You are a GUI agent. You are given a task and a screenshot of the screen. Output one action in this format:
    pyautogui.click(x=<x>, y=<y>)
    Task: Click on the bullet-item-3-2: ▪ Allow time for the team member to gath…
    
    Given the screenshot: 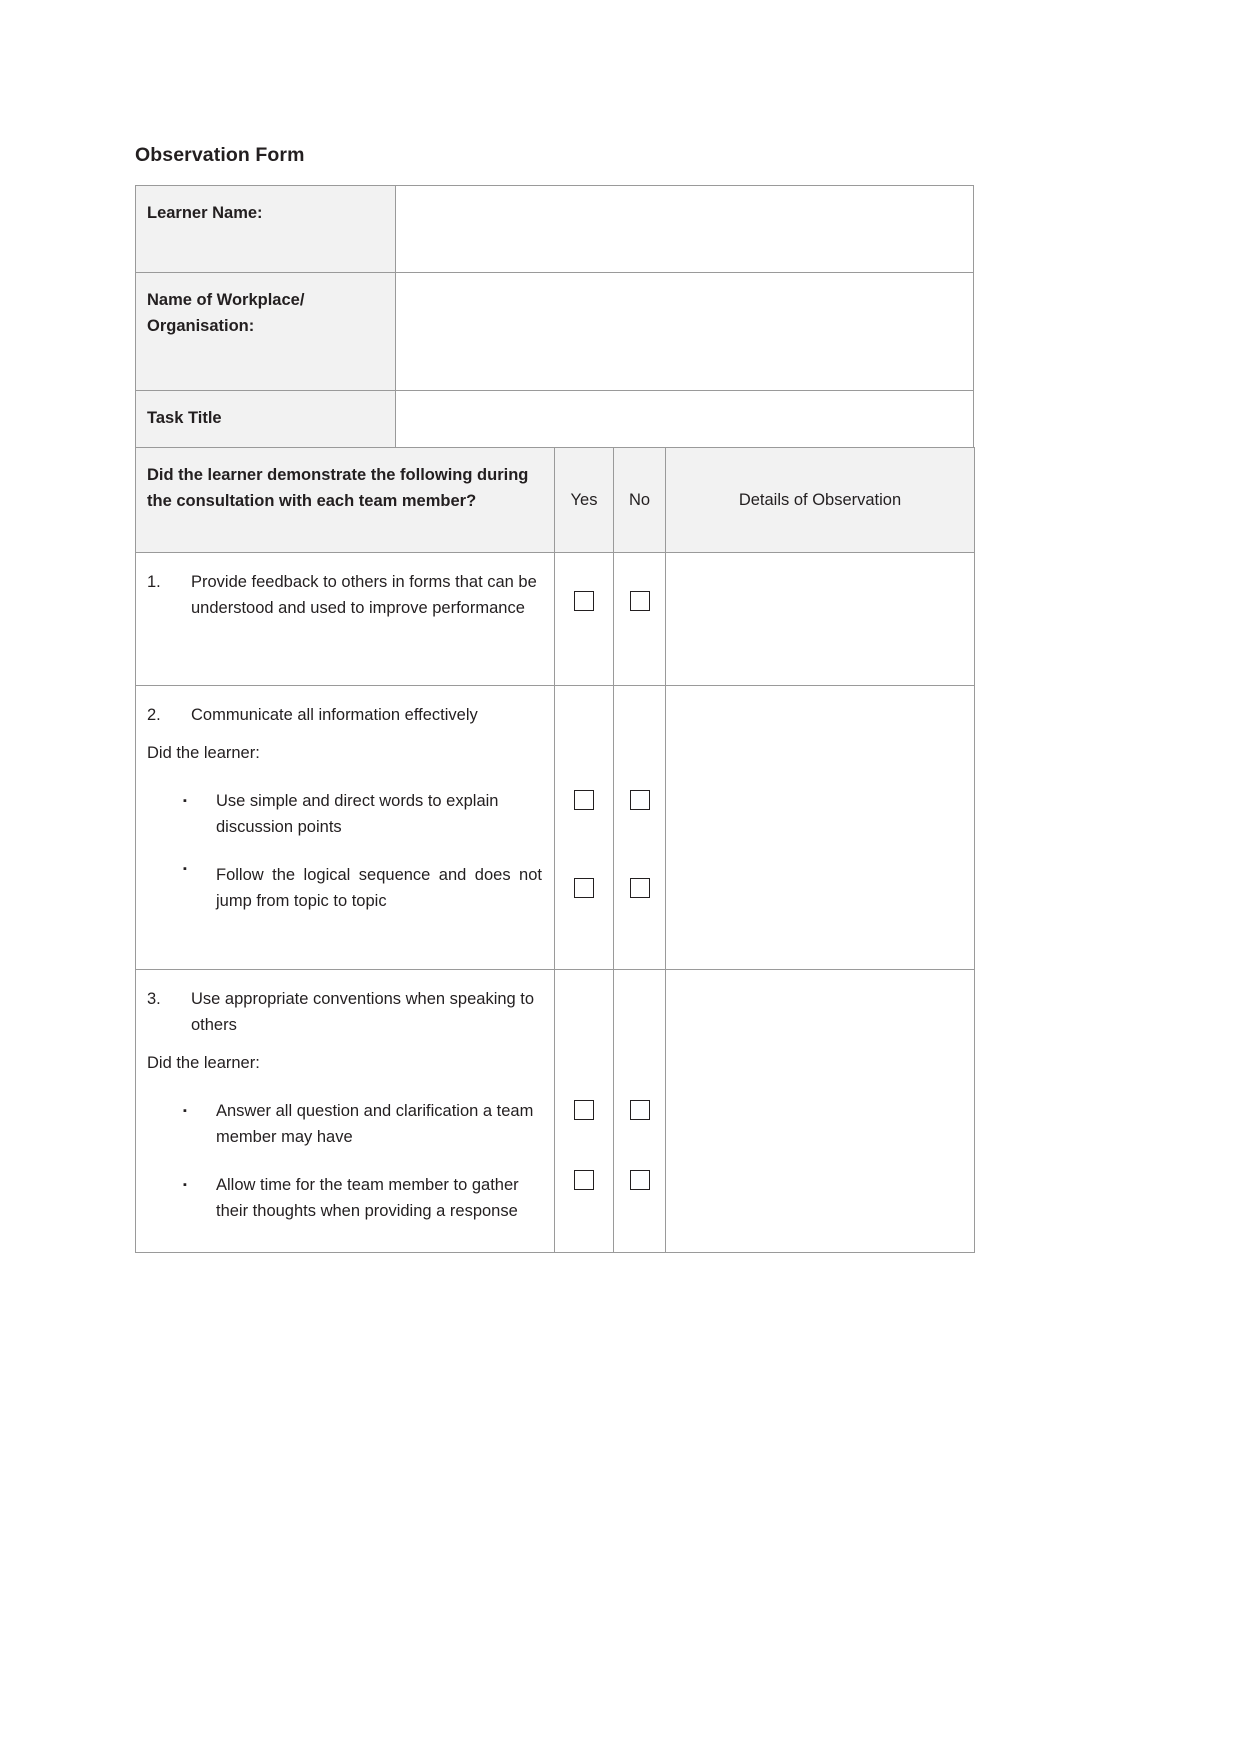 What is the action you would take?
    pyautogui.click(x=344, y=1198)
    